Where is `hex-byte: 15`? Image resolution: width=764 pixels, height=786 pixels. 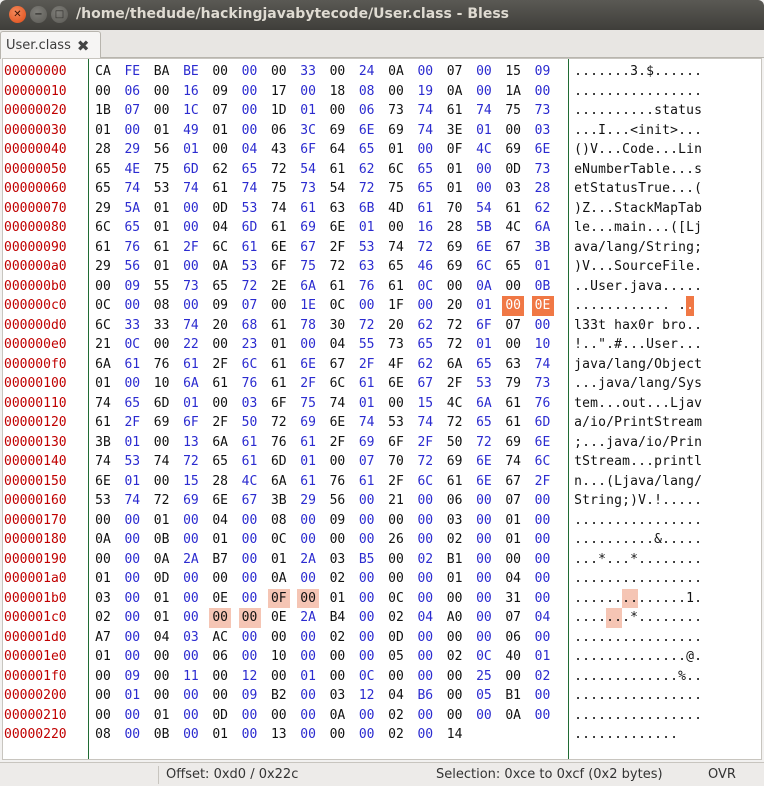
hex-byte: 15 is located at coordinates (513, 72).